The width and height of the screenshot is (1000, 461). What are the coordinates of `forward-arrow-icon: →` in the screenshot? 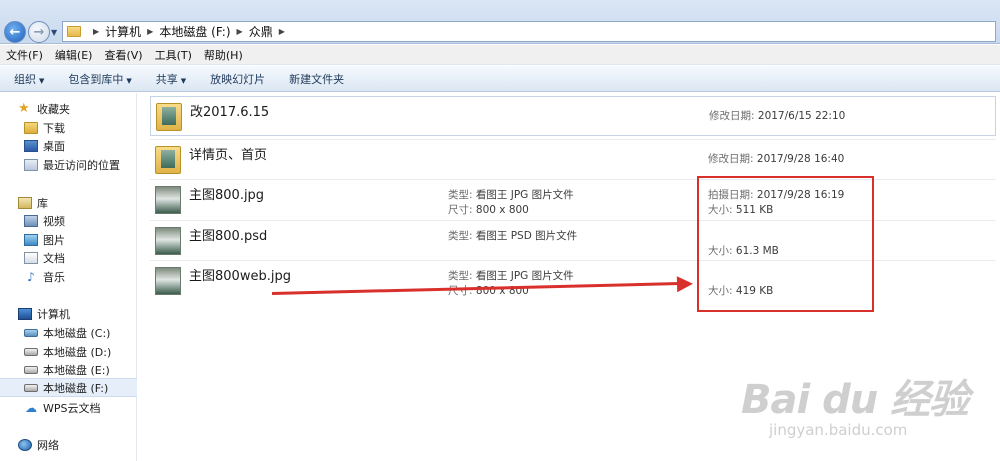 It's located at (39, 32).